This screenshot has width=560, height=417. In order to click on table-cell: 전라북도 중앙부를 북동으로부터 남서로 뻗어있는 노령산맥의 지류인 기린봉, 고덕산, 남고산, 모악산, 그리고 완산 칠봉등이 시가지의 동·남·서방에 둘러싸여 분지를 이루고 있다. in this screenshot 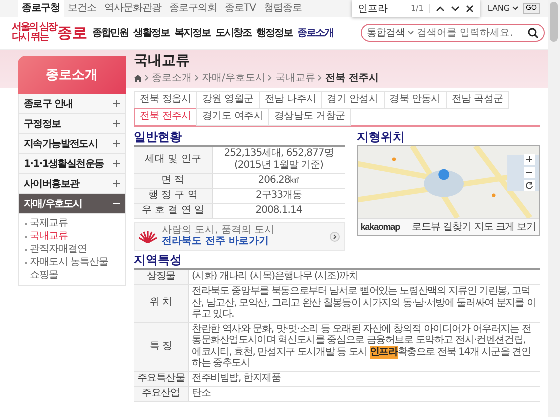, I will do `click(364, 303)`.